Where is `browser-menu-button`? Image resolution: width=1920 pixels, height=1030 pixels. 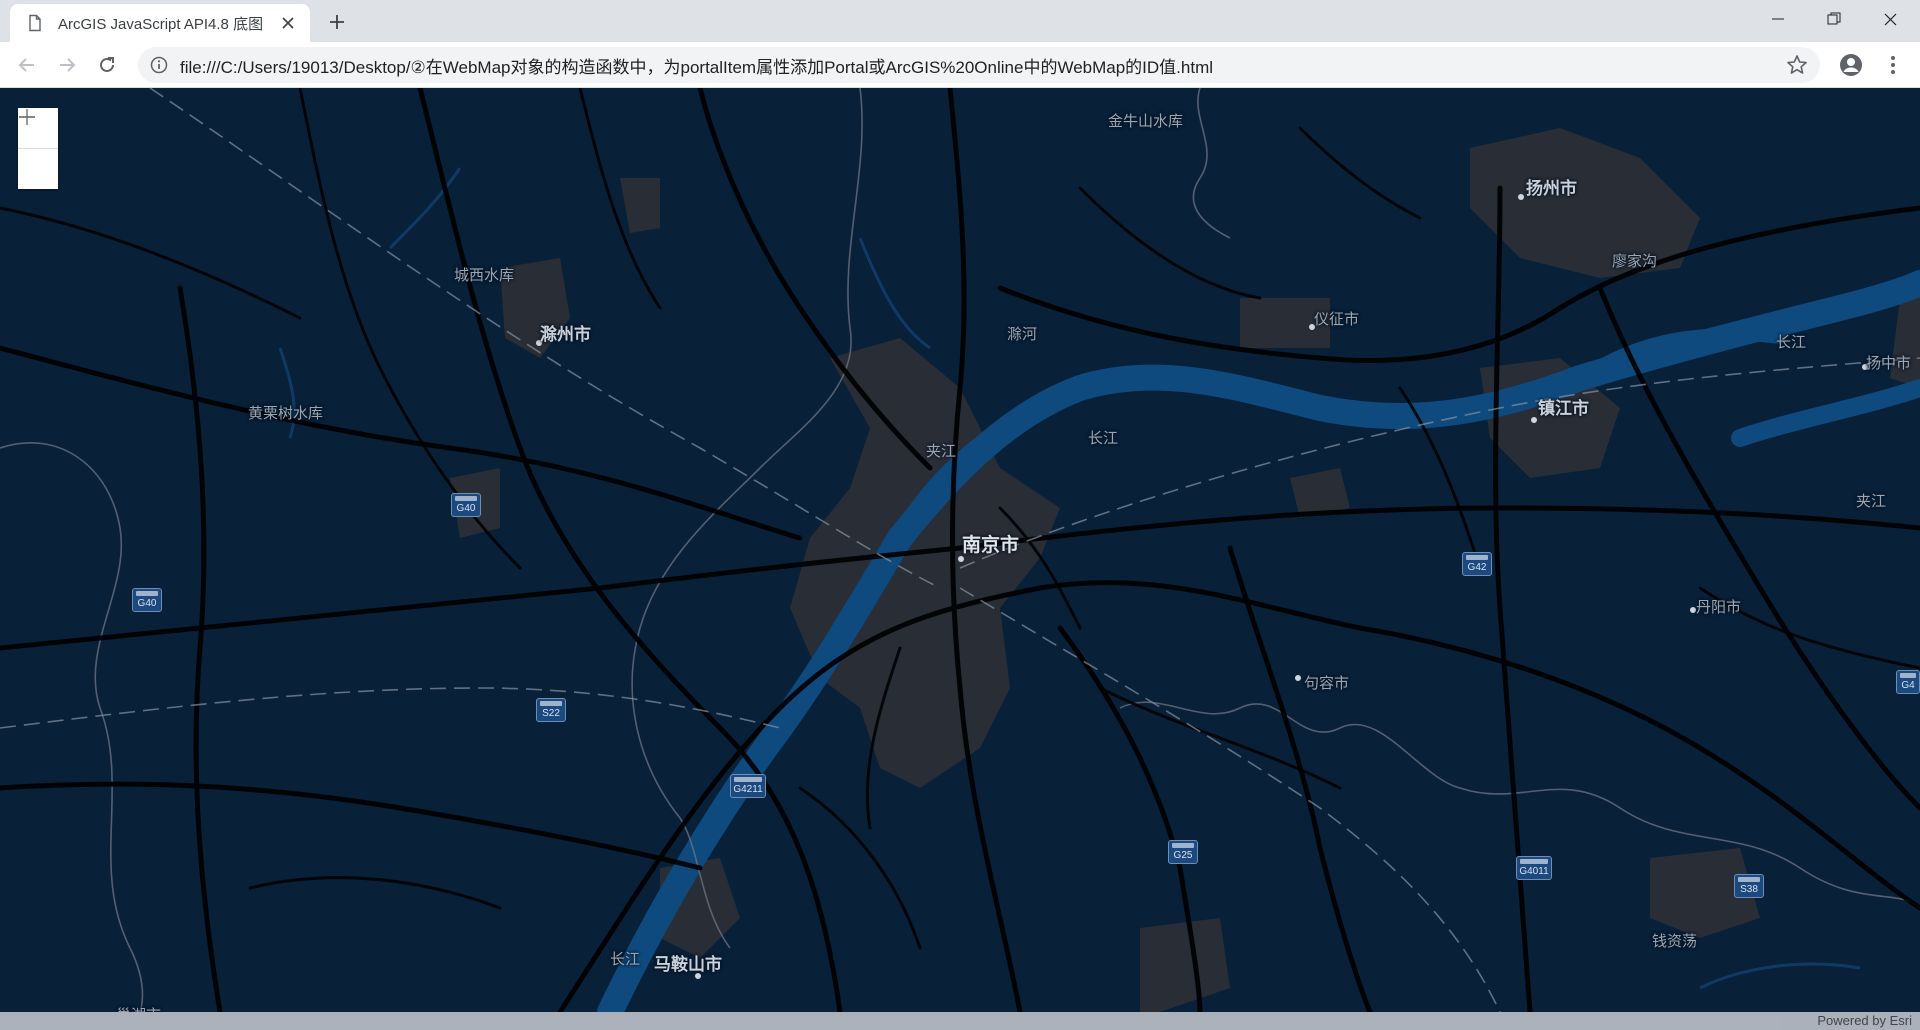 browser-menu-button is located at coordinates (1893, 65).